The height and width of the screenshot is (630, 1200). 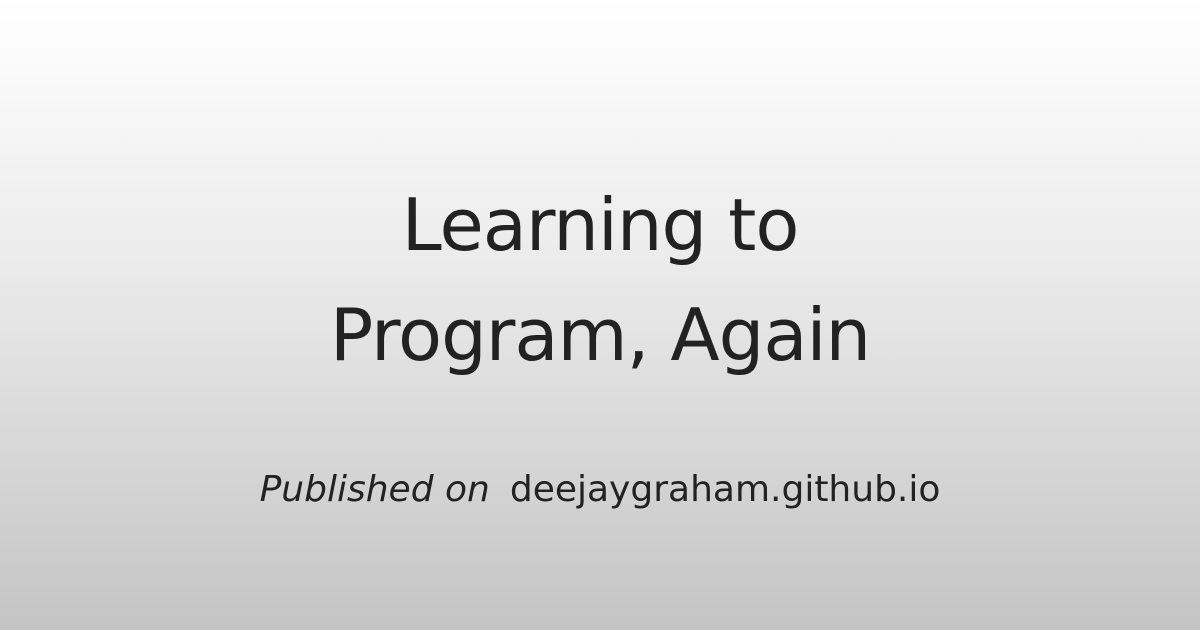 I want to click on byline-prefix: Published on, so click(x=374, y=490).